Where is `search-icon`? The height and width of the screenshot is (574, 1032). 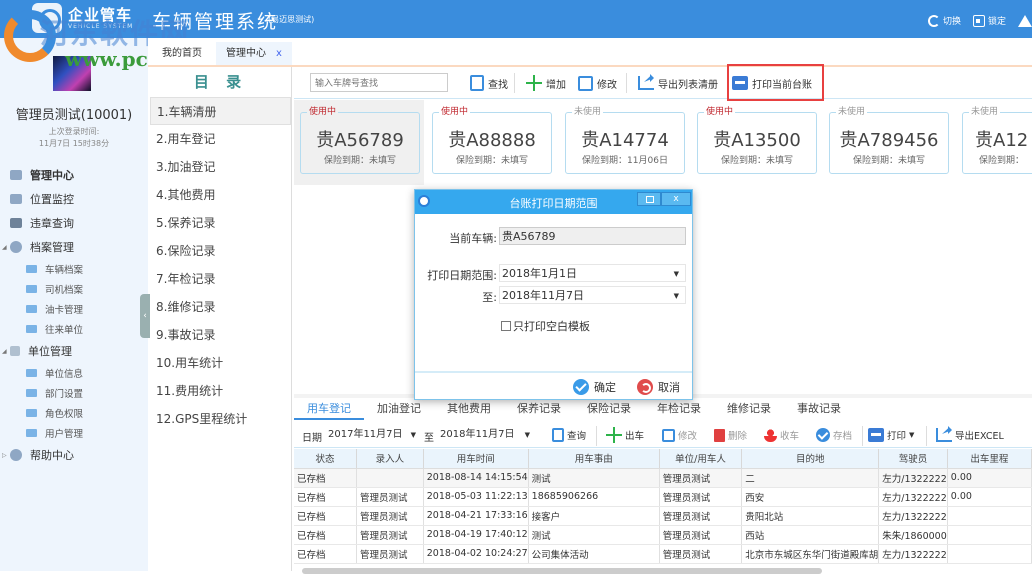 search-icon is located at coordinates (477, 83).